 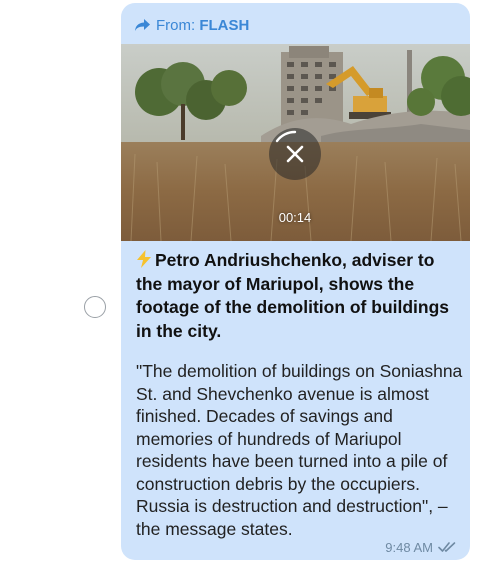 I want to click on forward-arrow-icon, so click(x=142, y=25).